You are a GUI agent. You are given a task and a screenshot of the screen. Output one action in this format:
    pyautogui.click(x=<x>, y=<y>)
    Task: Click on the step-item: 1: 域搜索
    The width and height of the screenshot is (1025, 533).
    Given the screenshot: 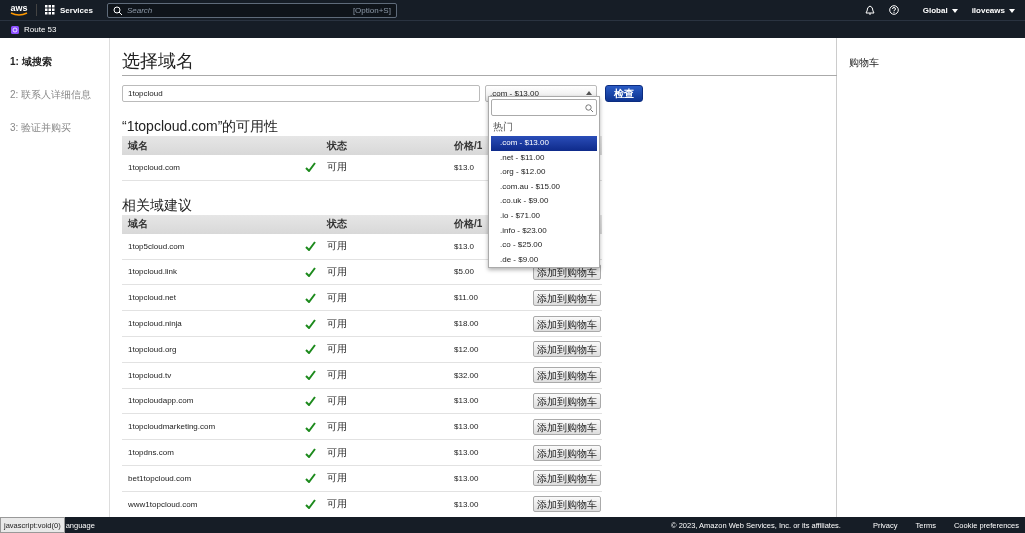 What is the action you would take?
    pyautogui.click(x=59, y=62)
    